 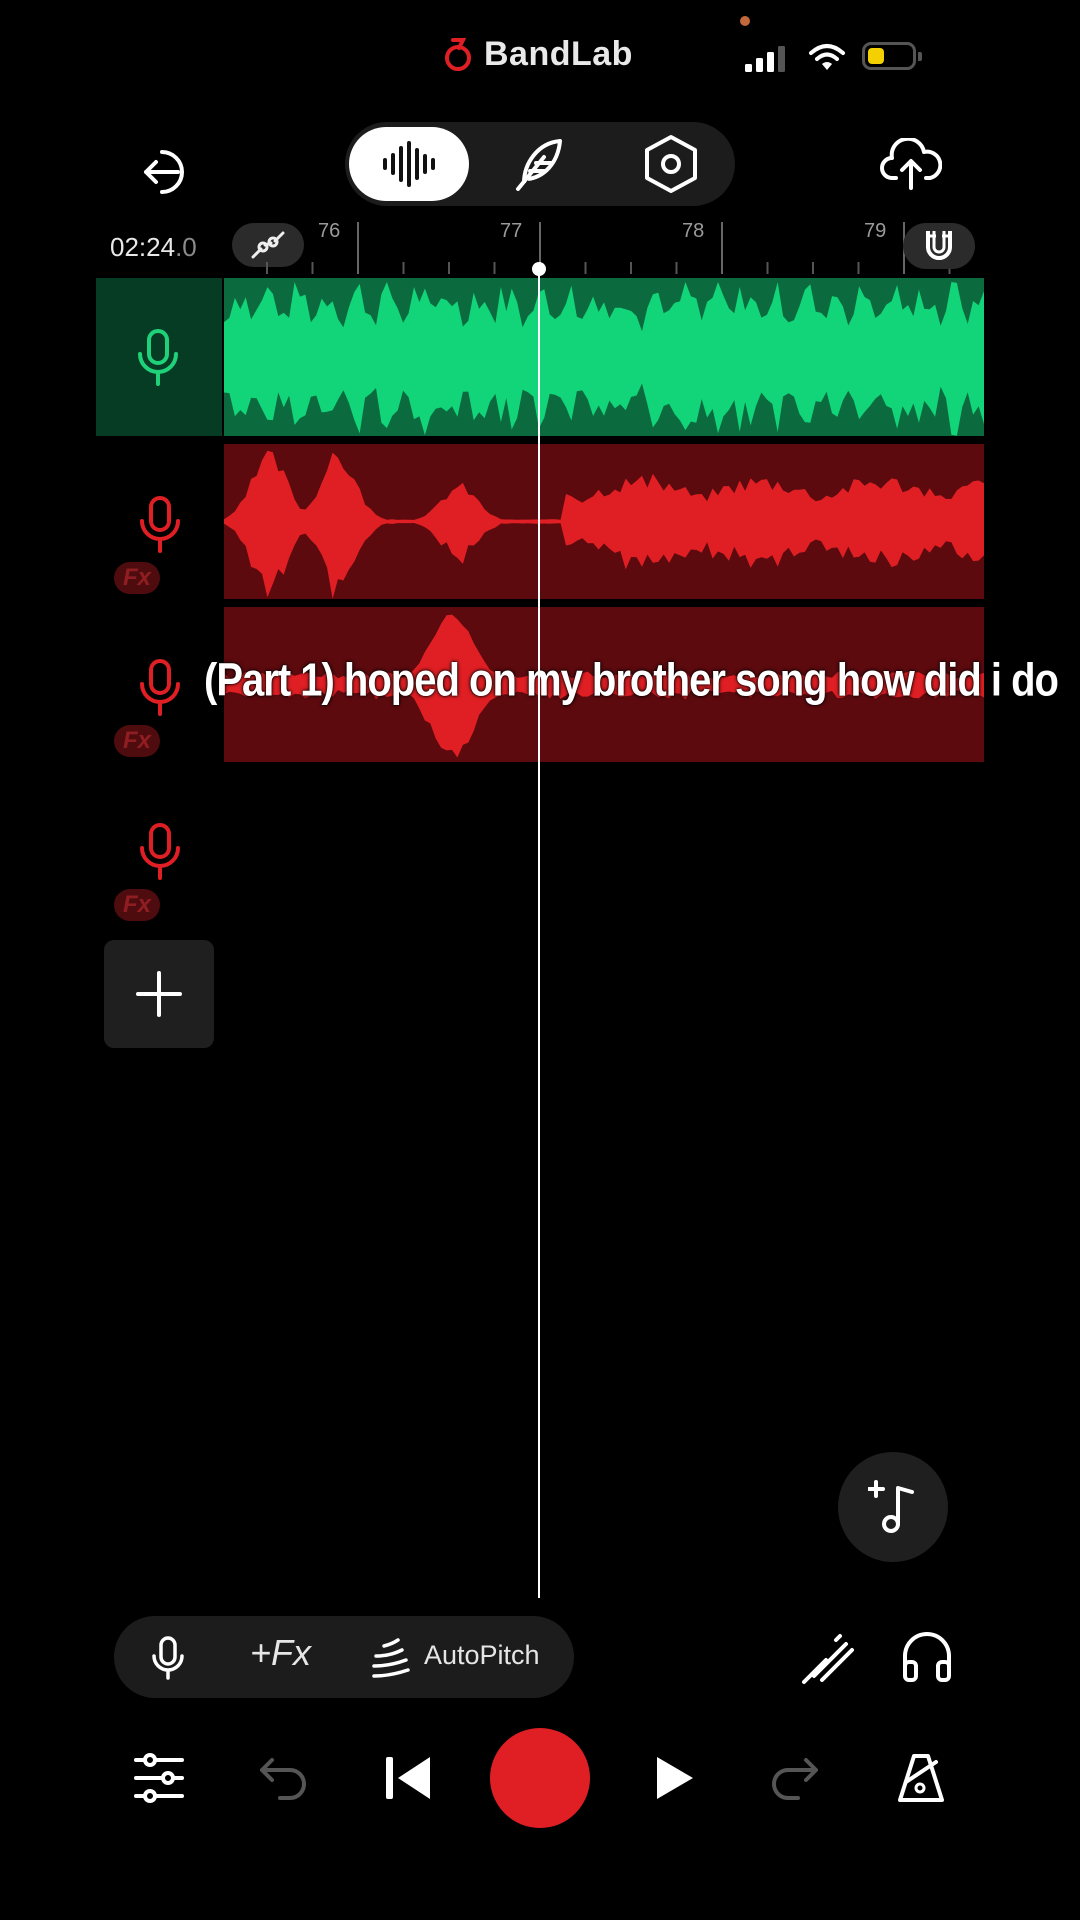 I want to click on record-button, so click(x=540, y=1778).